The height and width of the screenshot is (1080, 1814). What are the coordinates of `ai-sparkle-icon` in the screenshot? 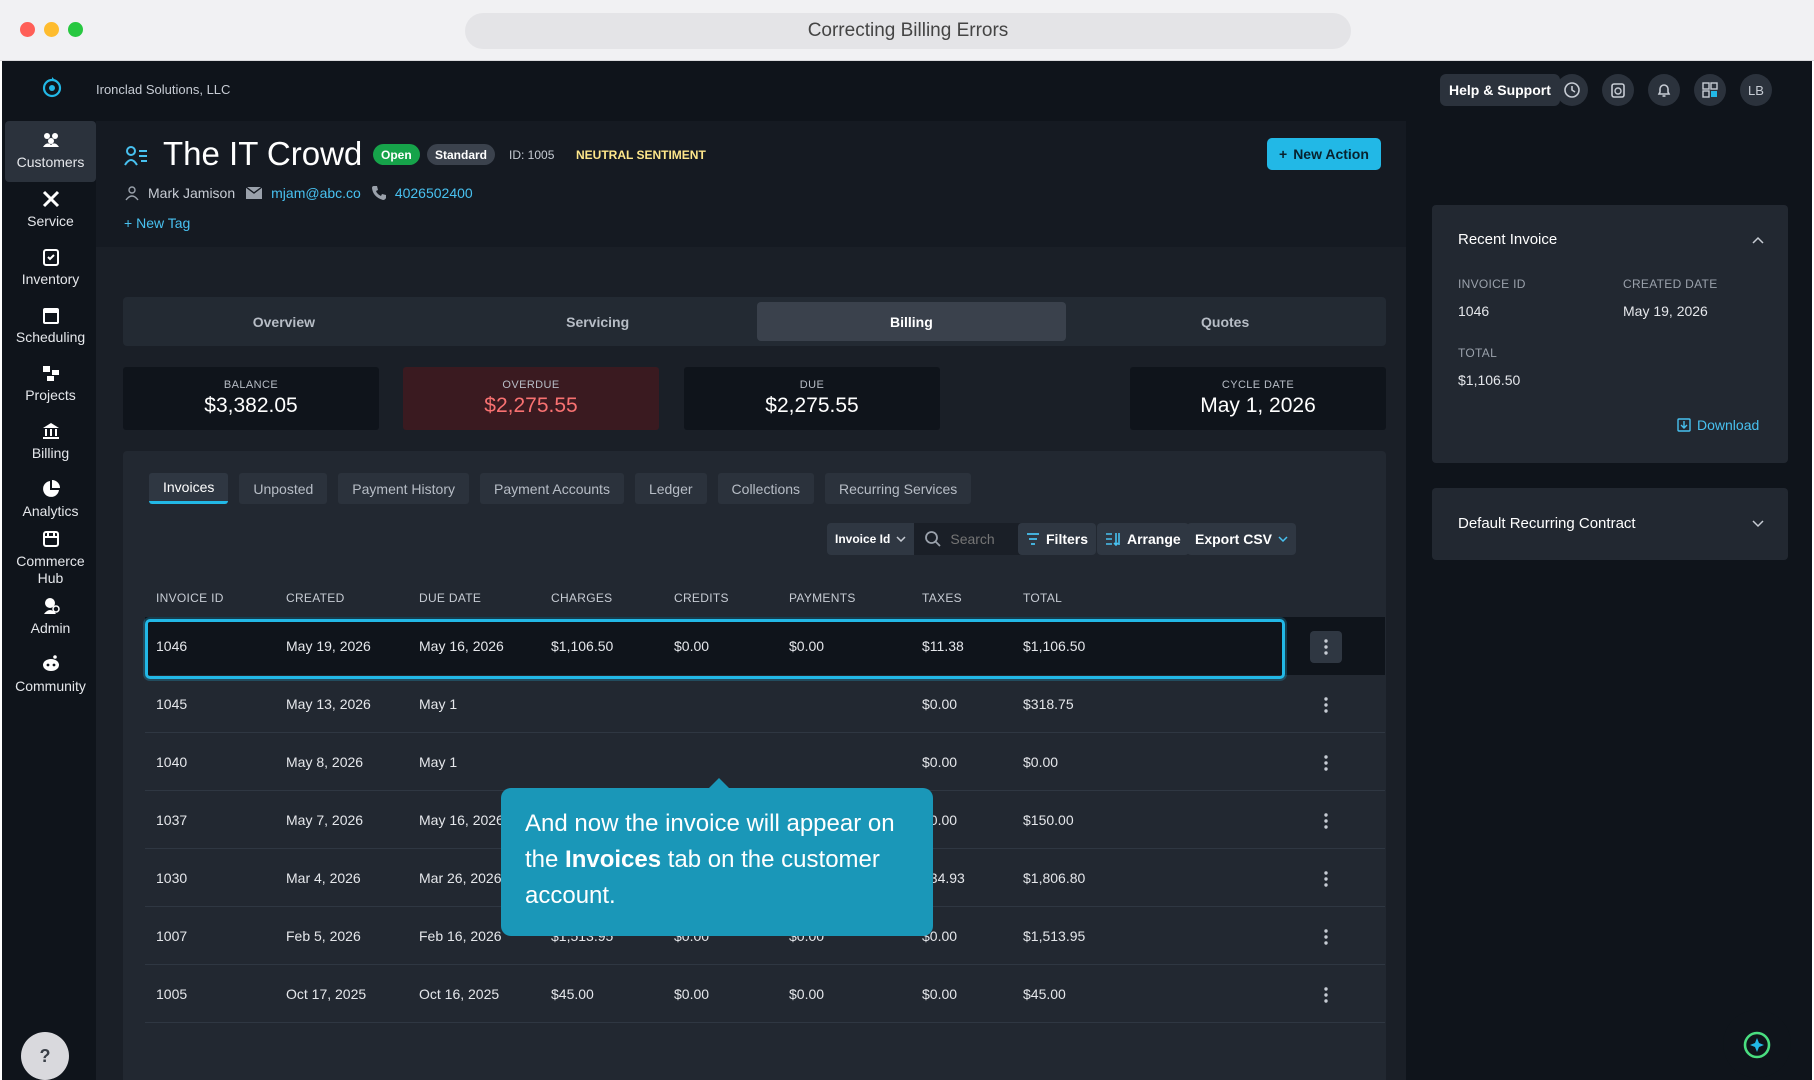 It's located at (1757, 1045).